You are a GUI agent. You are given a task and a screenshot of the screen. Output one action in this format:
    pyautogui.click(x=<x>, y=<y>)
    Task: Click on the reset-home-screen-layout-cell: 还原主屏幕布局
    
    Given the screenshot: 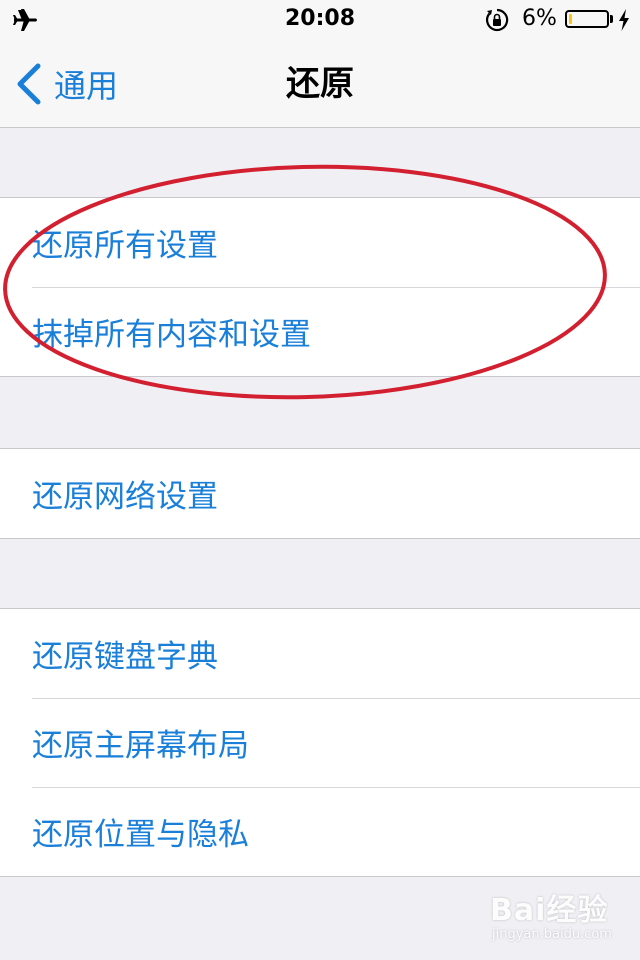 What is the action you would take?
    pyautogui.click(x=320, y=742)
    